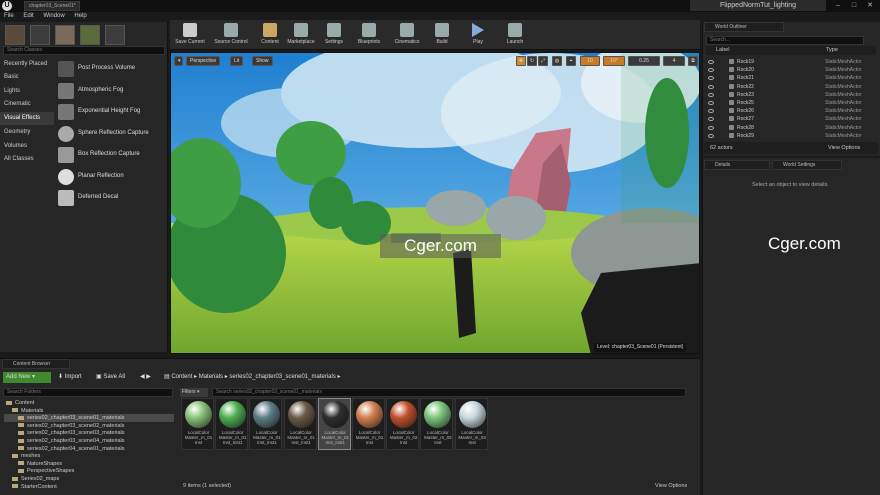 This screenshot has width=880, height=495. Describe the element at coordinates (111, 69) in the screenshot. I see `place-item: Post Process Volume` at that location.